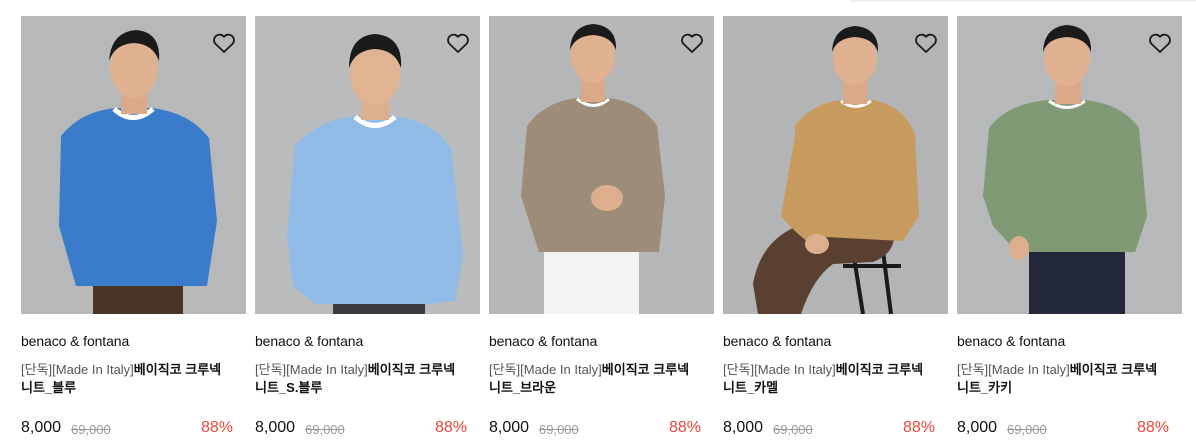 The height and width of the screenshot is (447, 1196). What do you see at coordinates (138, 197) in the screenshot?
I see `sweater` at bounding box center [138, 197].